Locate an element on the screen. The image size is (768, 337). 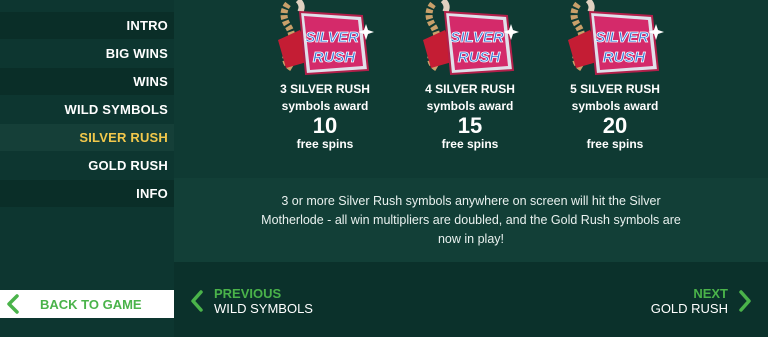
next-page-title: GOLD RUSH is located at coordinates (689, 308).